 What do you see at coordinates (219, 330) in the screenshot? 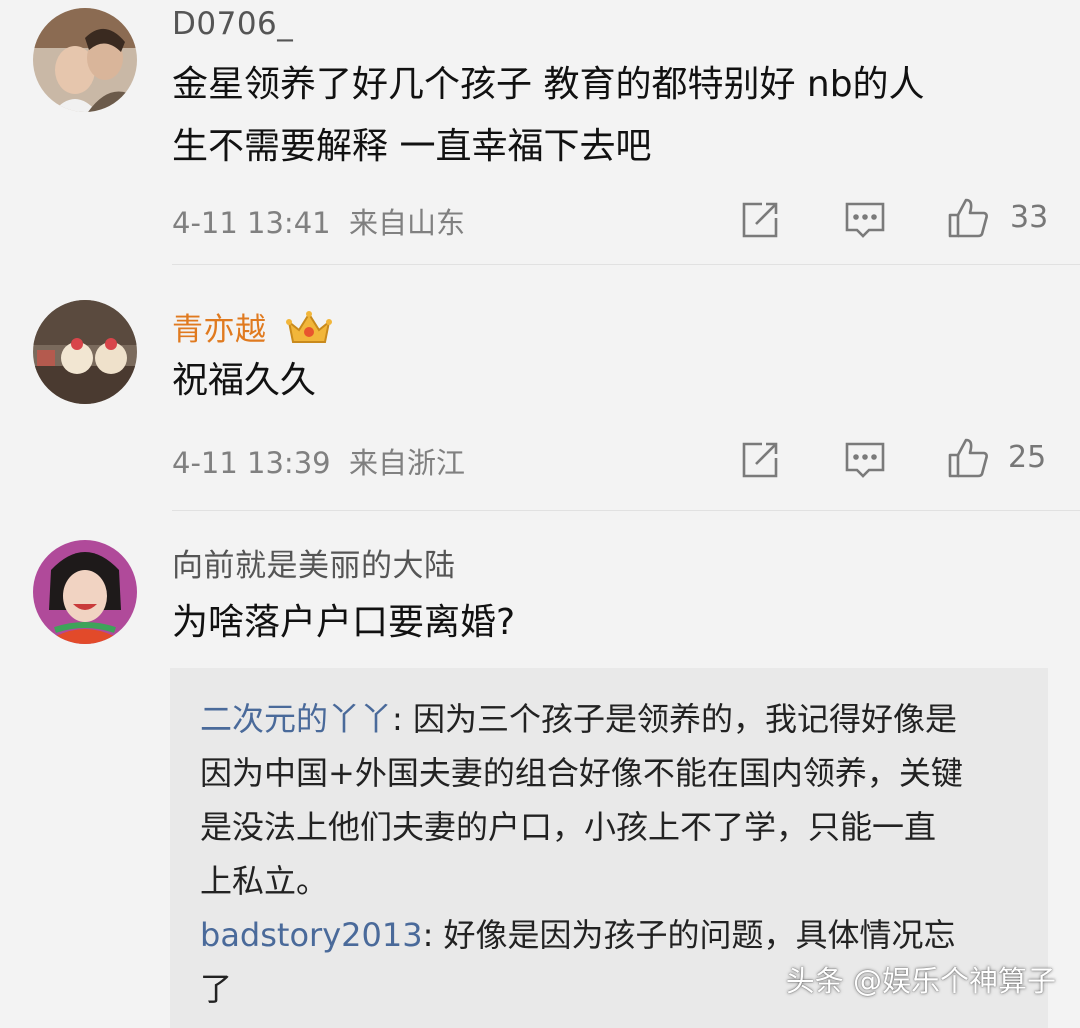
I see `username-text: 青亦越` at bounding box center [219, 330].